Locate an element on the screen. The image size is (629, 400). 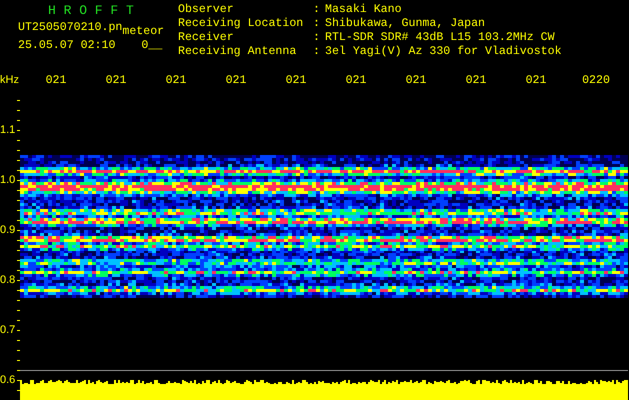
frequency-label: 0.8 is located at coordinates (8, 280).